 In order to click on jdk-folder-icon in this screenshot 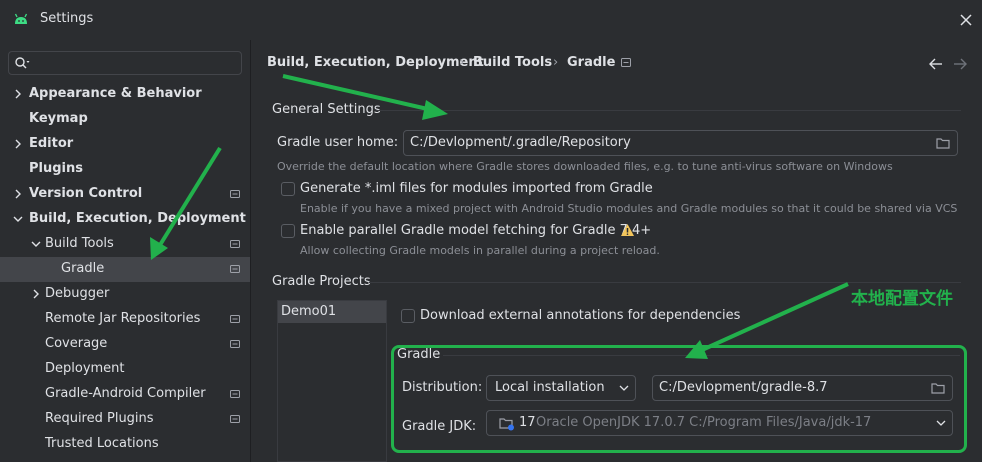, I will do `click(506, 424)`.